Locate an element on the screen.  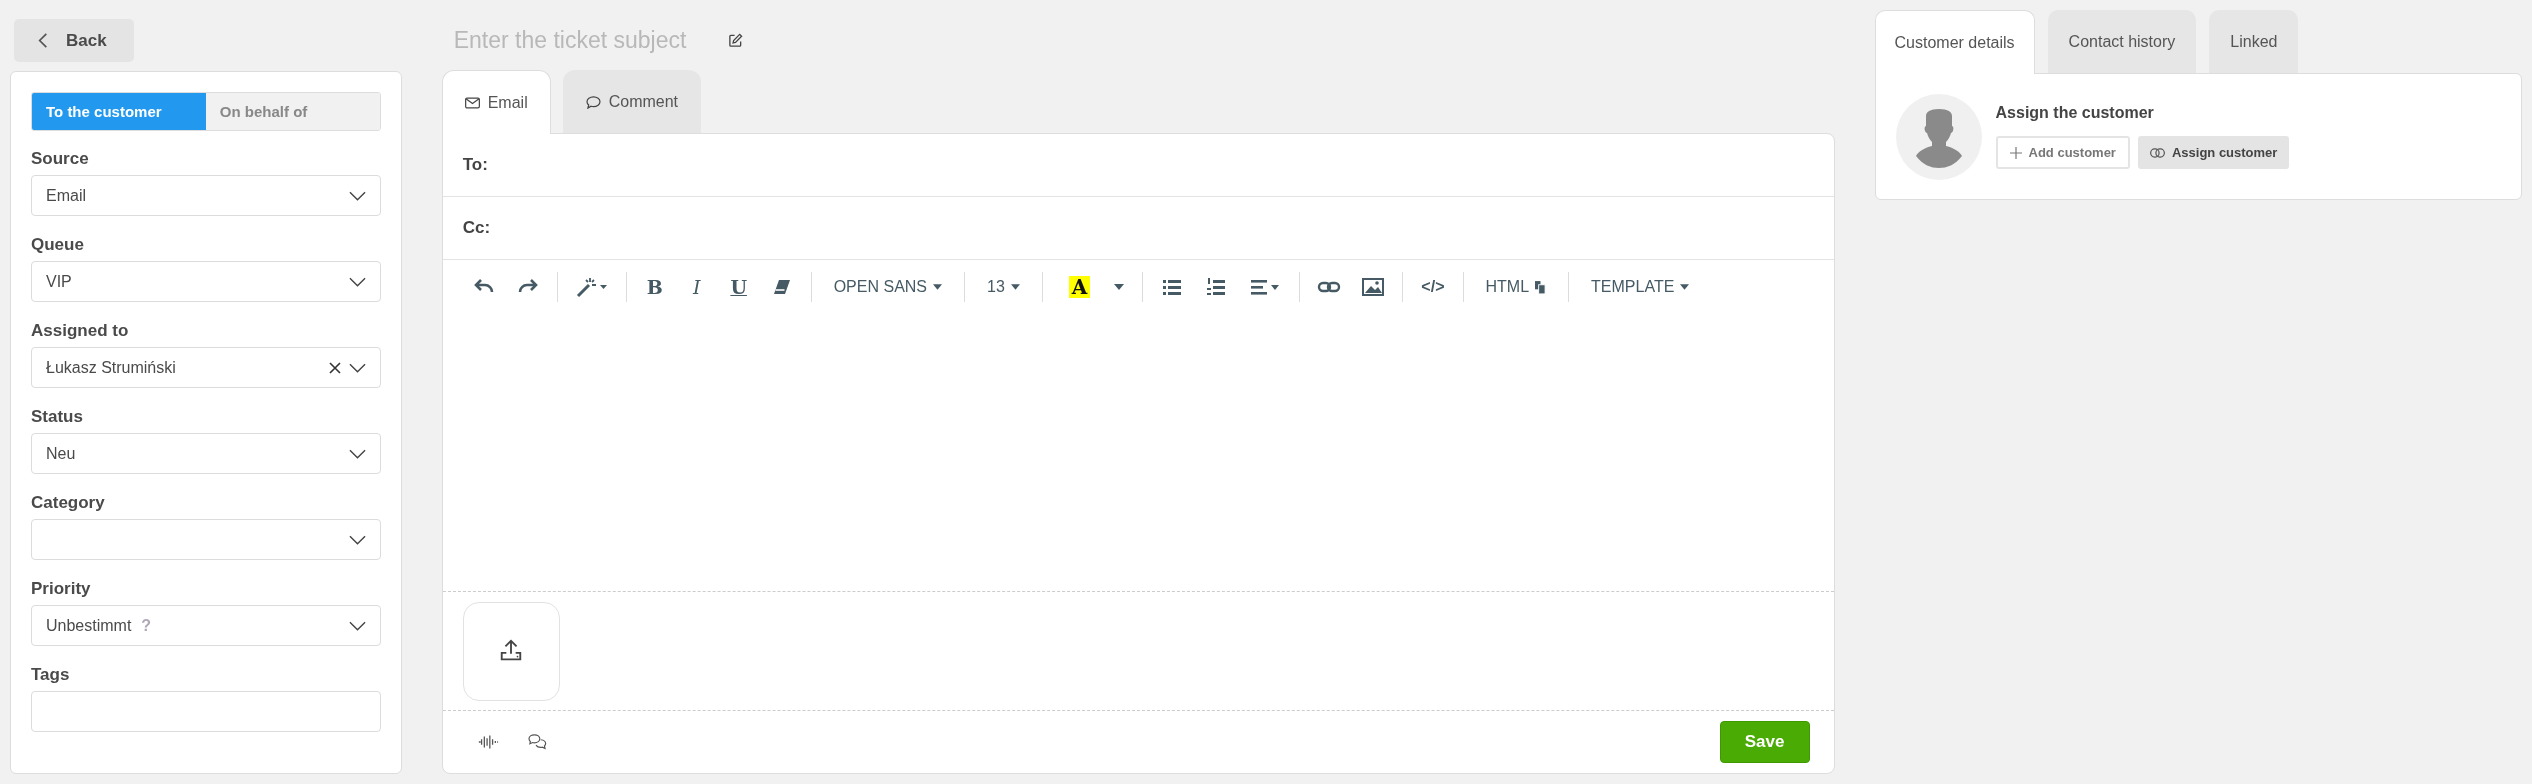
code-view-button: </> is located at coordinates (1433, 287).